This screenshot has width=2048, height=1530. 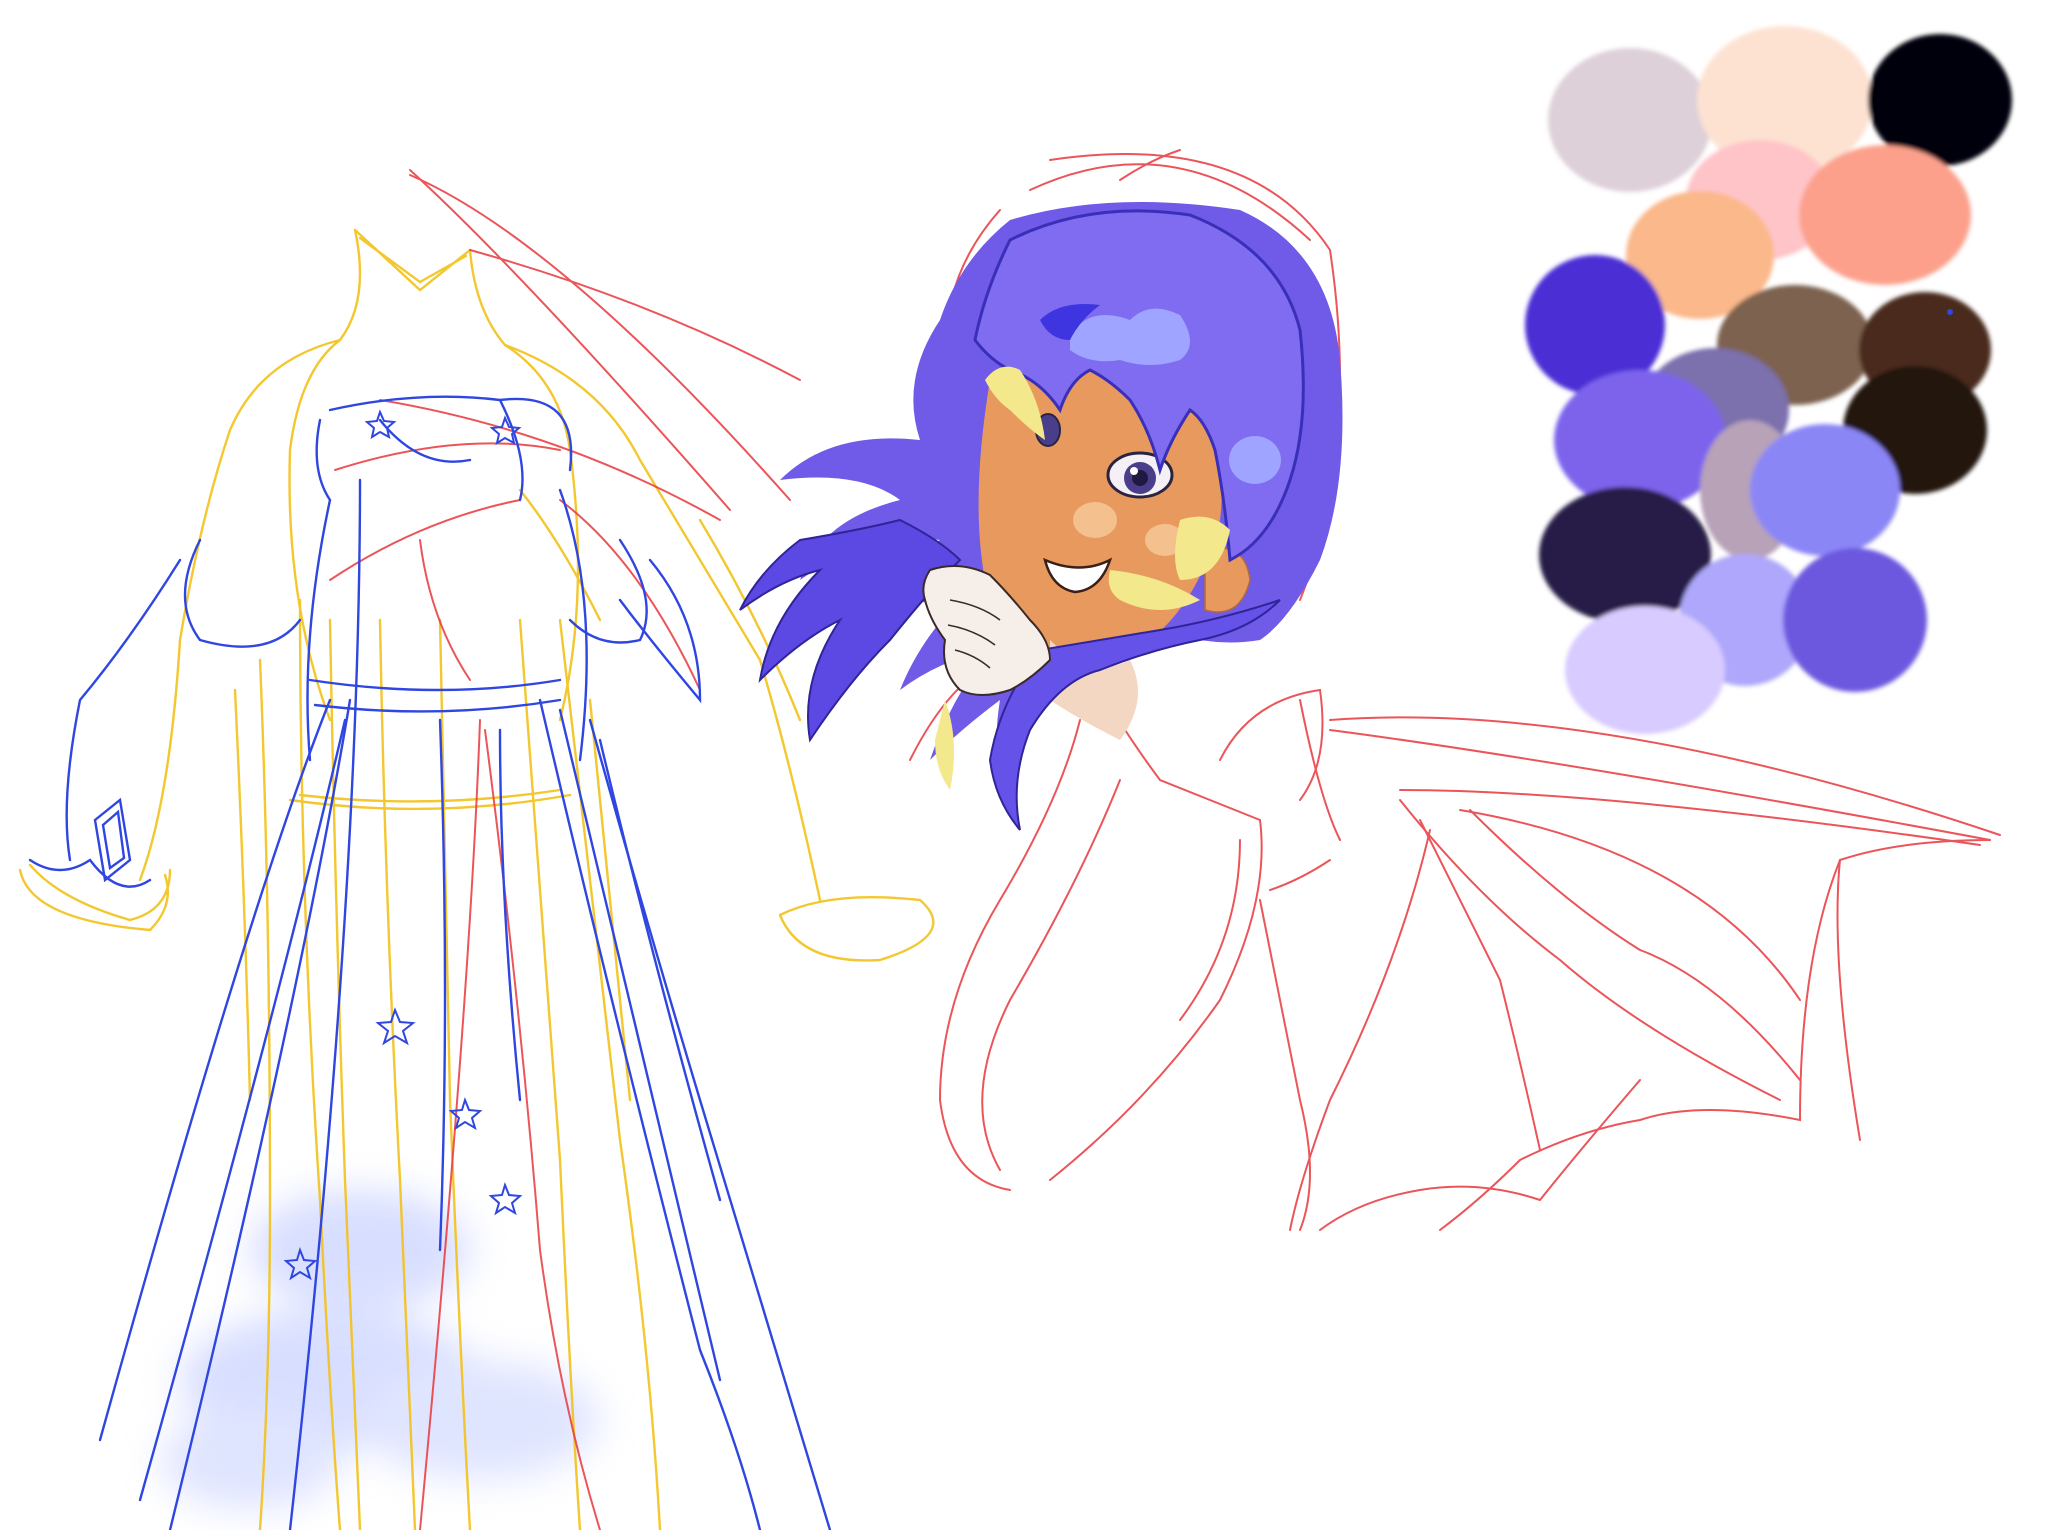 What do you see at coordinates (1768, 380) in the screenshot?
I see `color-palette` at bounding box center [1768, 380].